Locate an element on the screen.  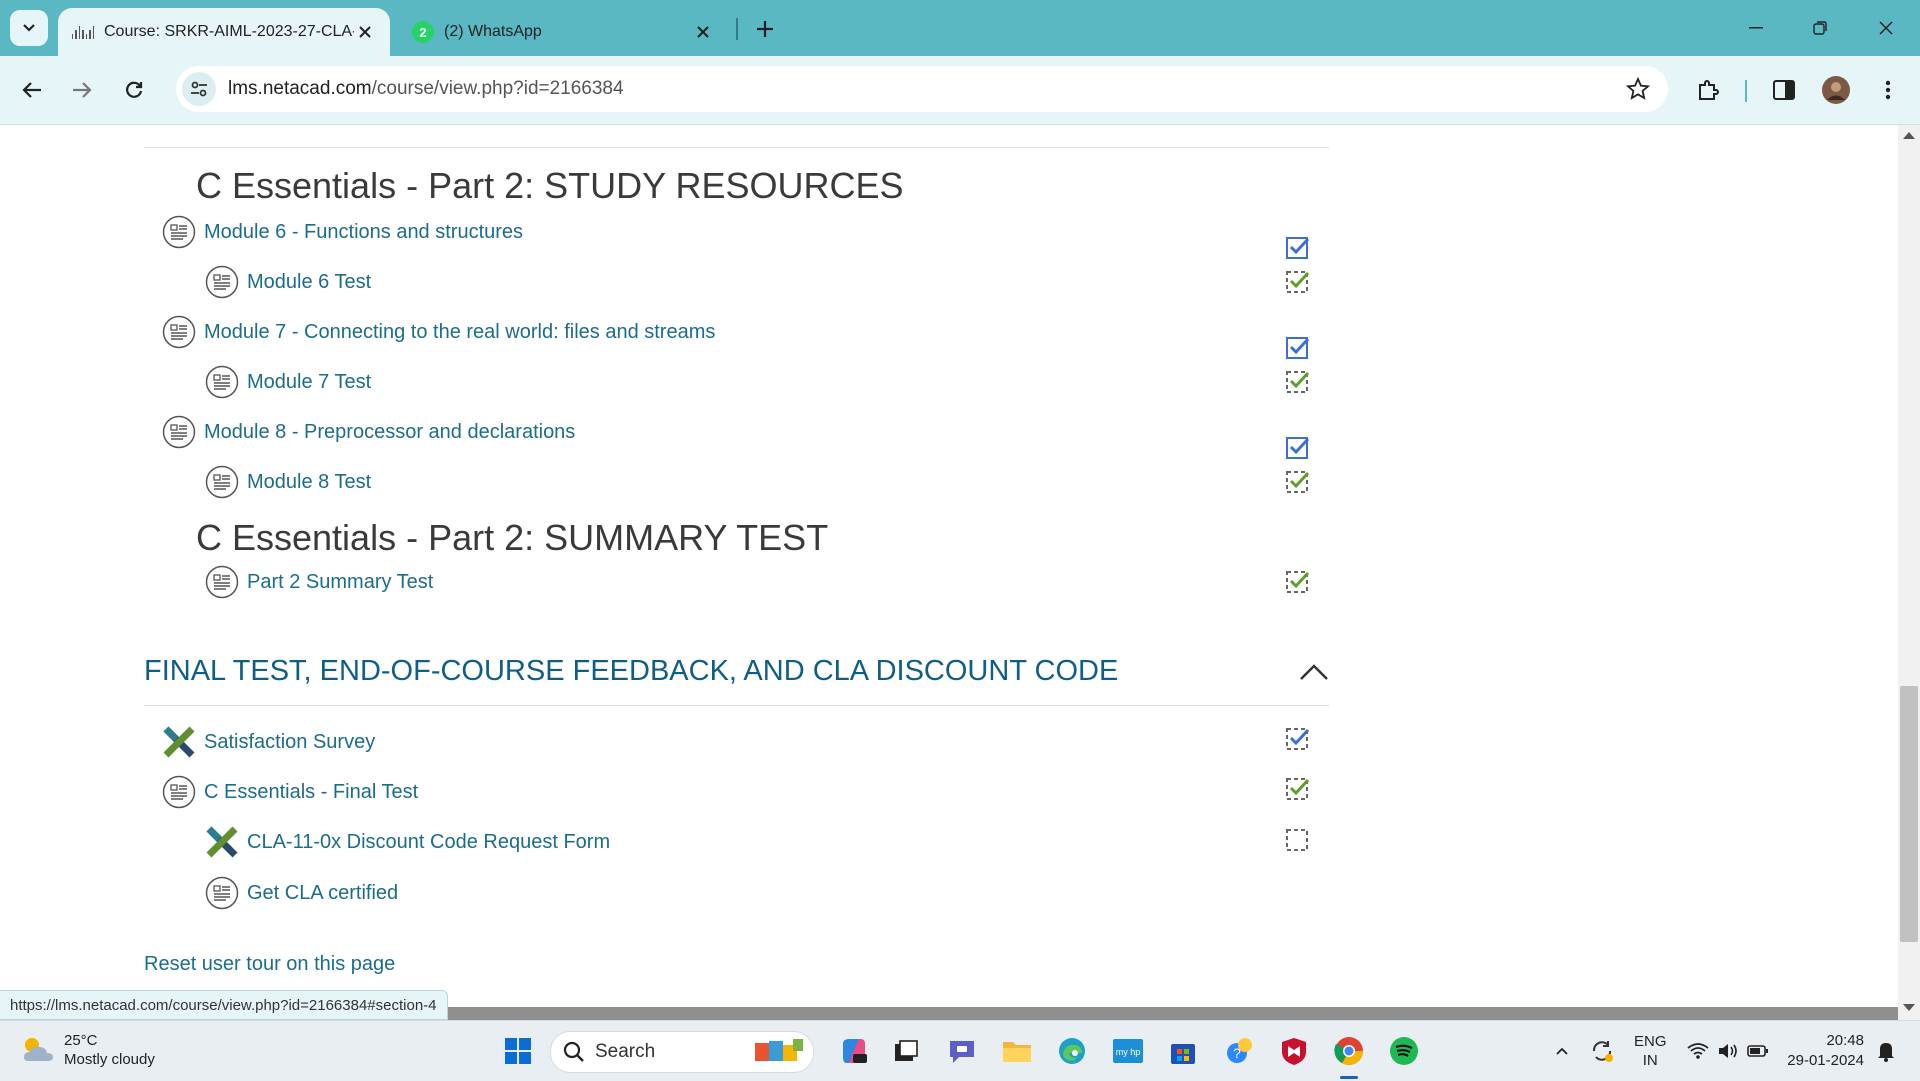
task-view-app is located at coordinates (906, 1051).